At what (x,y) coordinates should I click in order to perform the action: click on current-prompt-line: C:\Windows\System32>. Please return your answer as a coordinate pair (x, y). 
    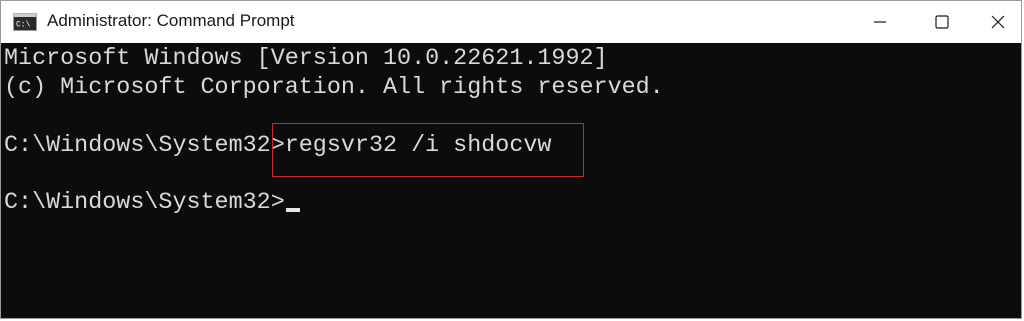
    Looking at the image, I should click on (152, 203).